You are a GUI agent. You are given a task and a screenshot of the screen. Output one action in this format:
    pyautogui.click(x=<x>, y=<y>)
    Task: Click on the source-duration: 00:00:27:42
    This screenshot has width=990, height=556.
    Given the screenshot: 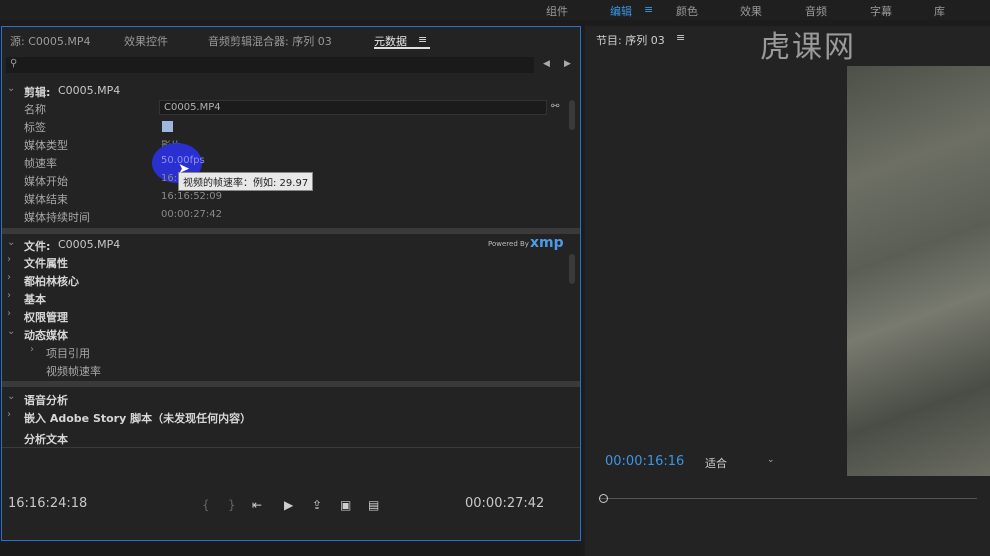 What is the action you would take?
    pyautogui.click(x=505, y=503)
    